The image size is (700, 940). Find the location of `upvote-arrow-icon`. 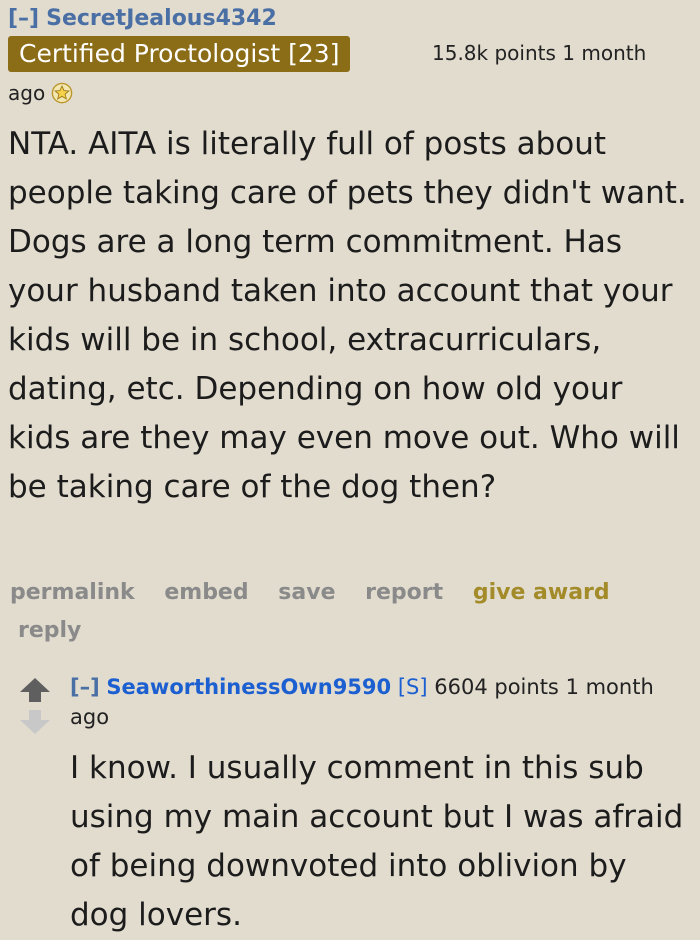

upvote-arrow-icon is located at coordinates (35, 690).